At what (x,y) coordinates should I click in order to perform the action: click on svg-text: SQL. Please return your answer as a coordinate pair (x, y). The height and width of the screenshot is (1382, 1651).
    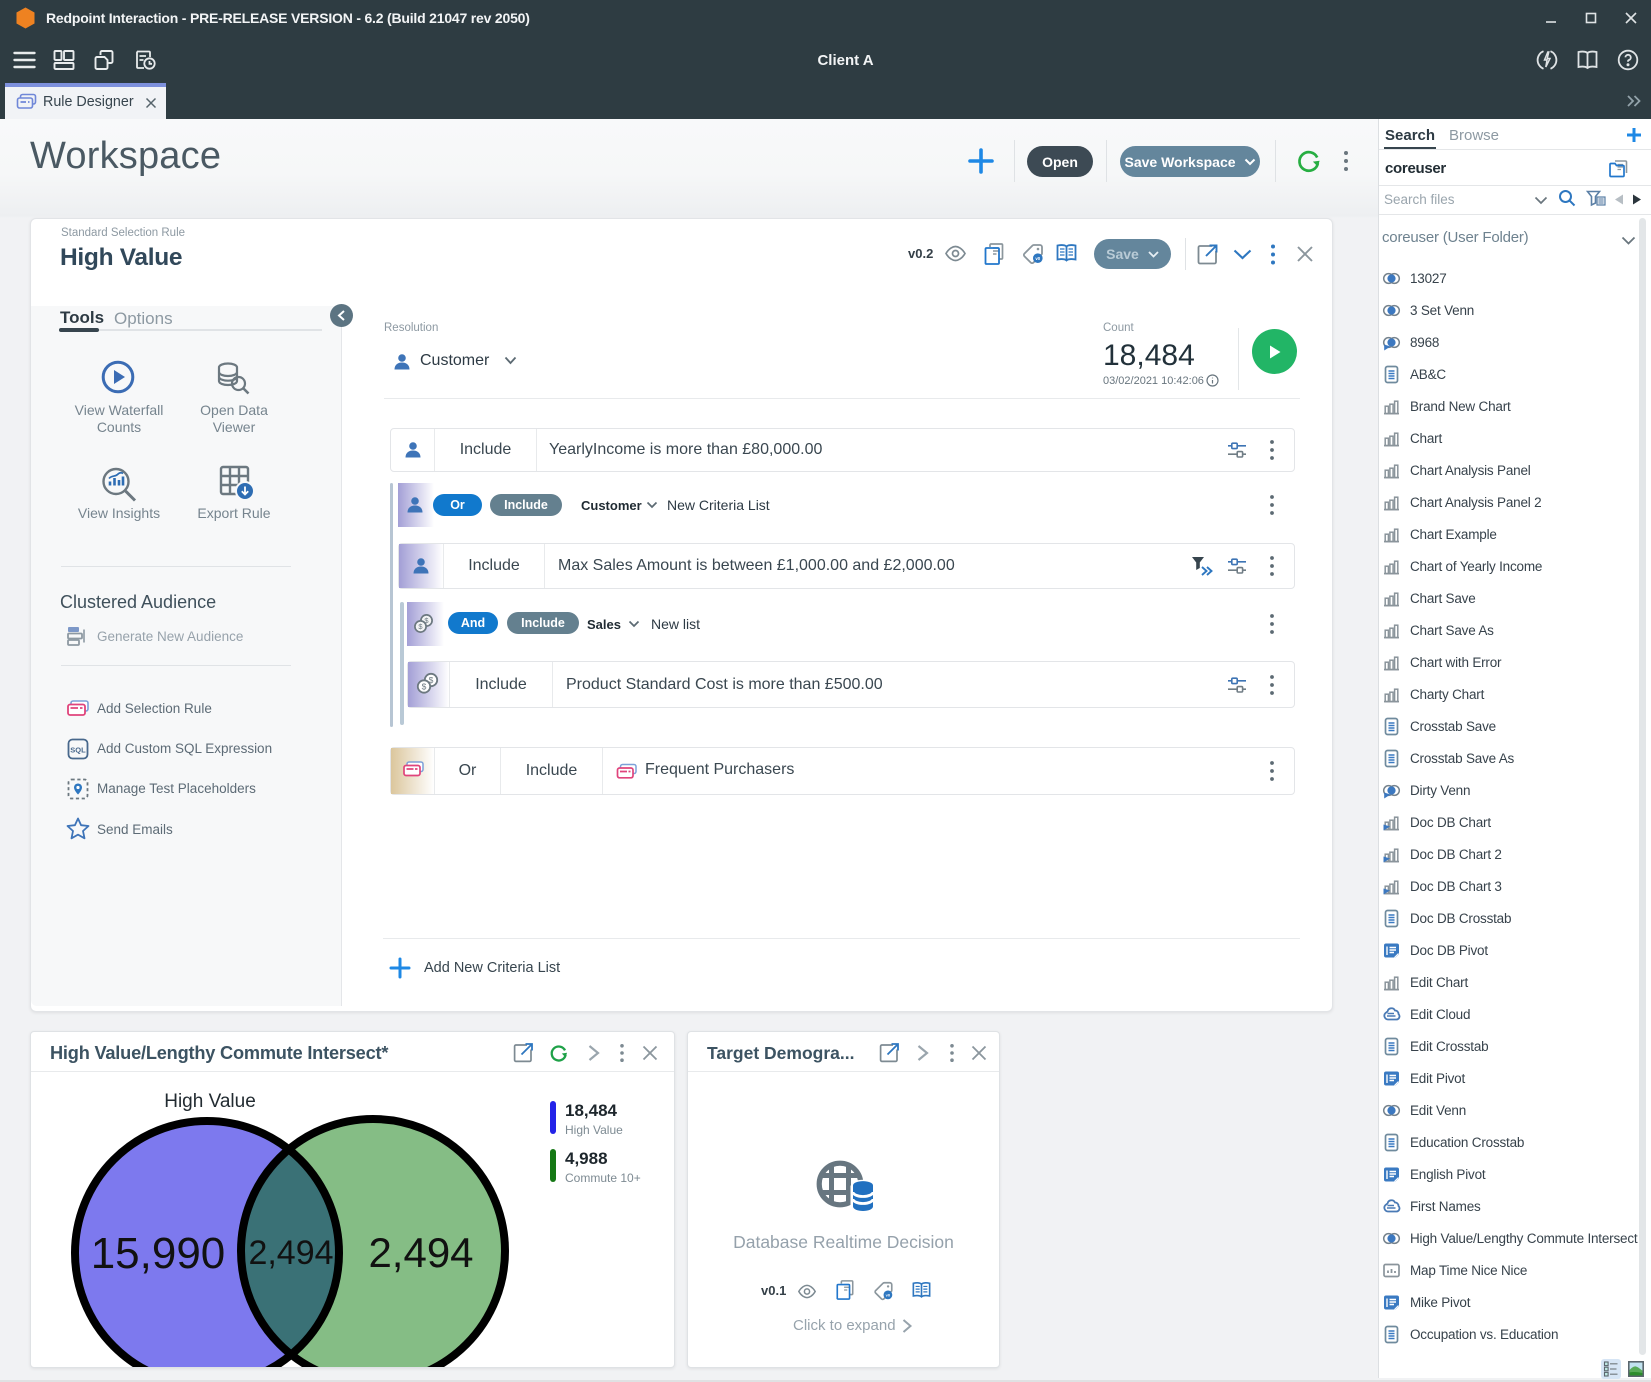
    Looking at the image, I should click on (78, 750).